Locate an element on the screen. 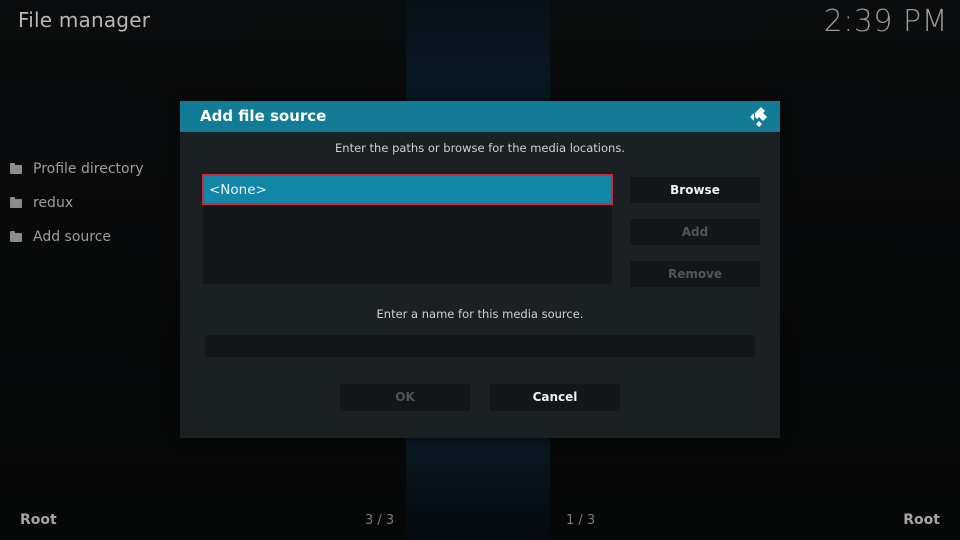 This screenshot has height=540, width=960. source-item-label: Add source is located at coordinates (72, 237).